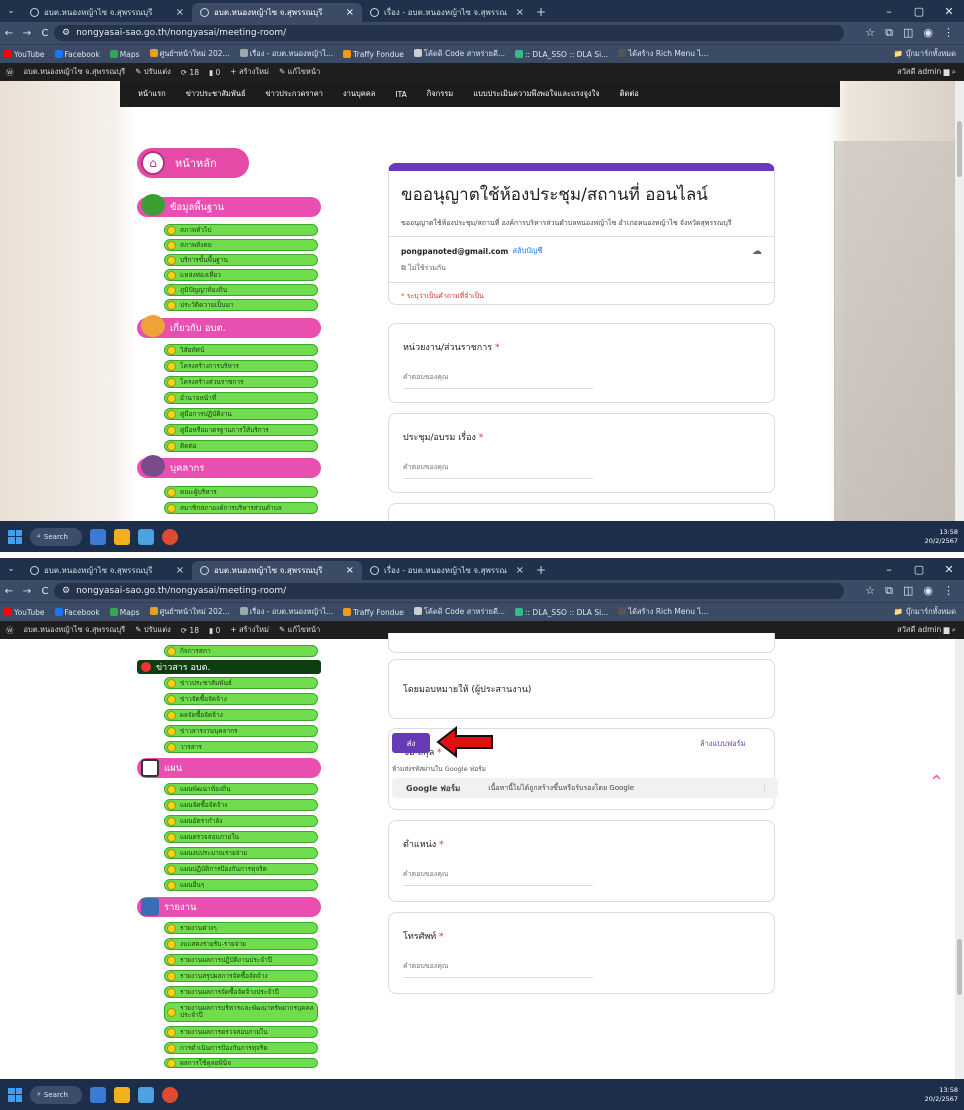 Image resolution: width=964 pixels, height=1110 pixels. Describe the element at coordinates (170, 536) in the screenshot. I see `chrome-icon` at that location.